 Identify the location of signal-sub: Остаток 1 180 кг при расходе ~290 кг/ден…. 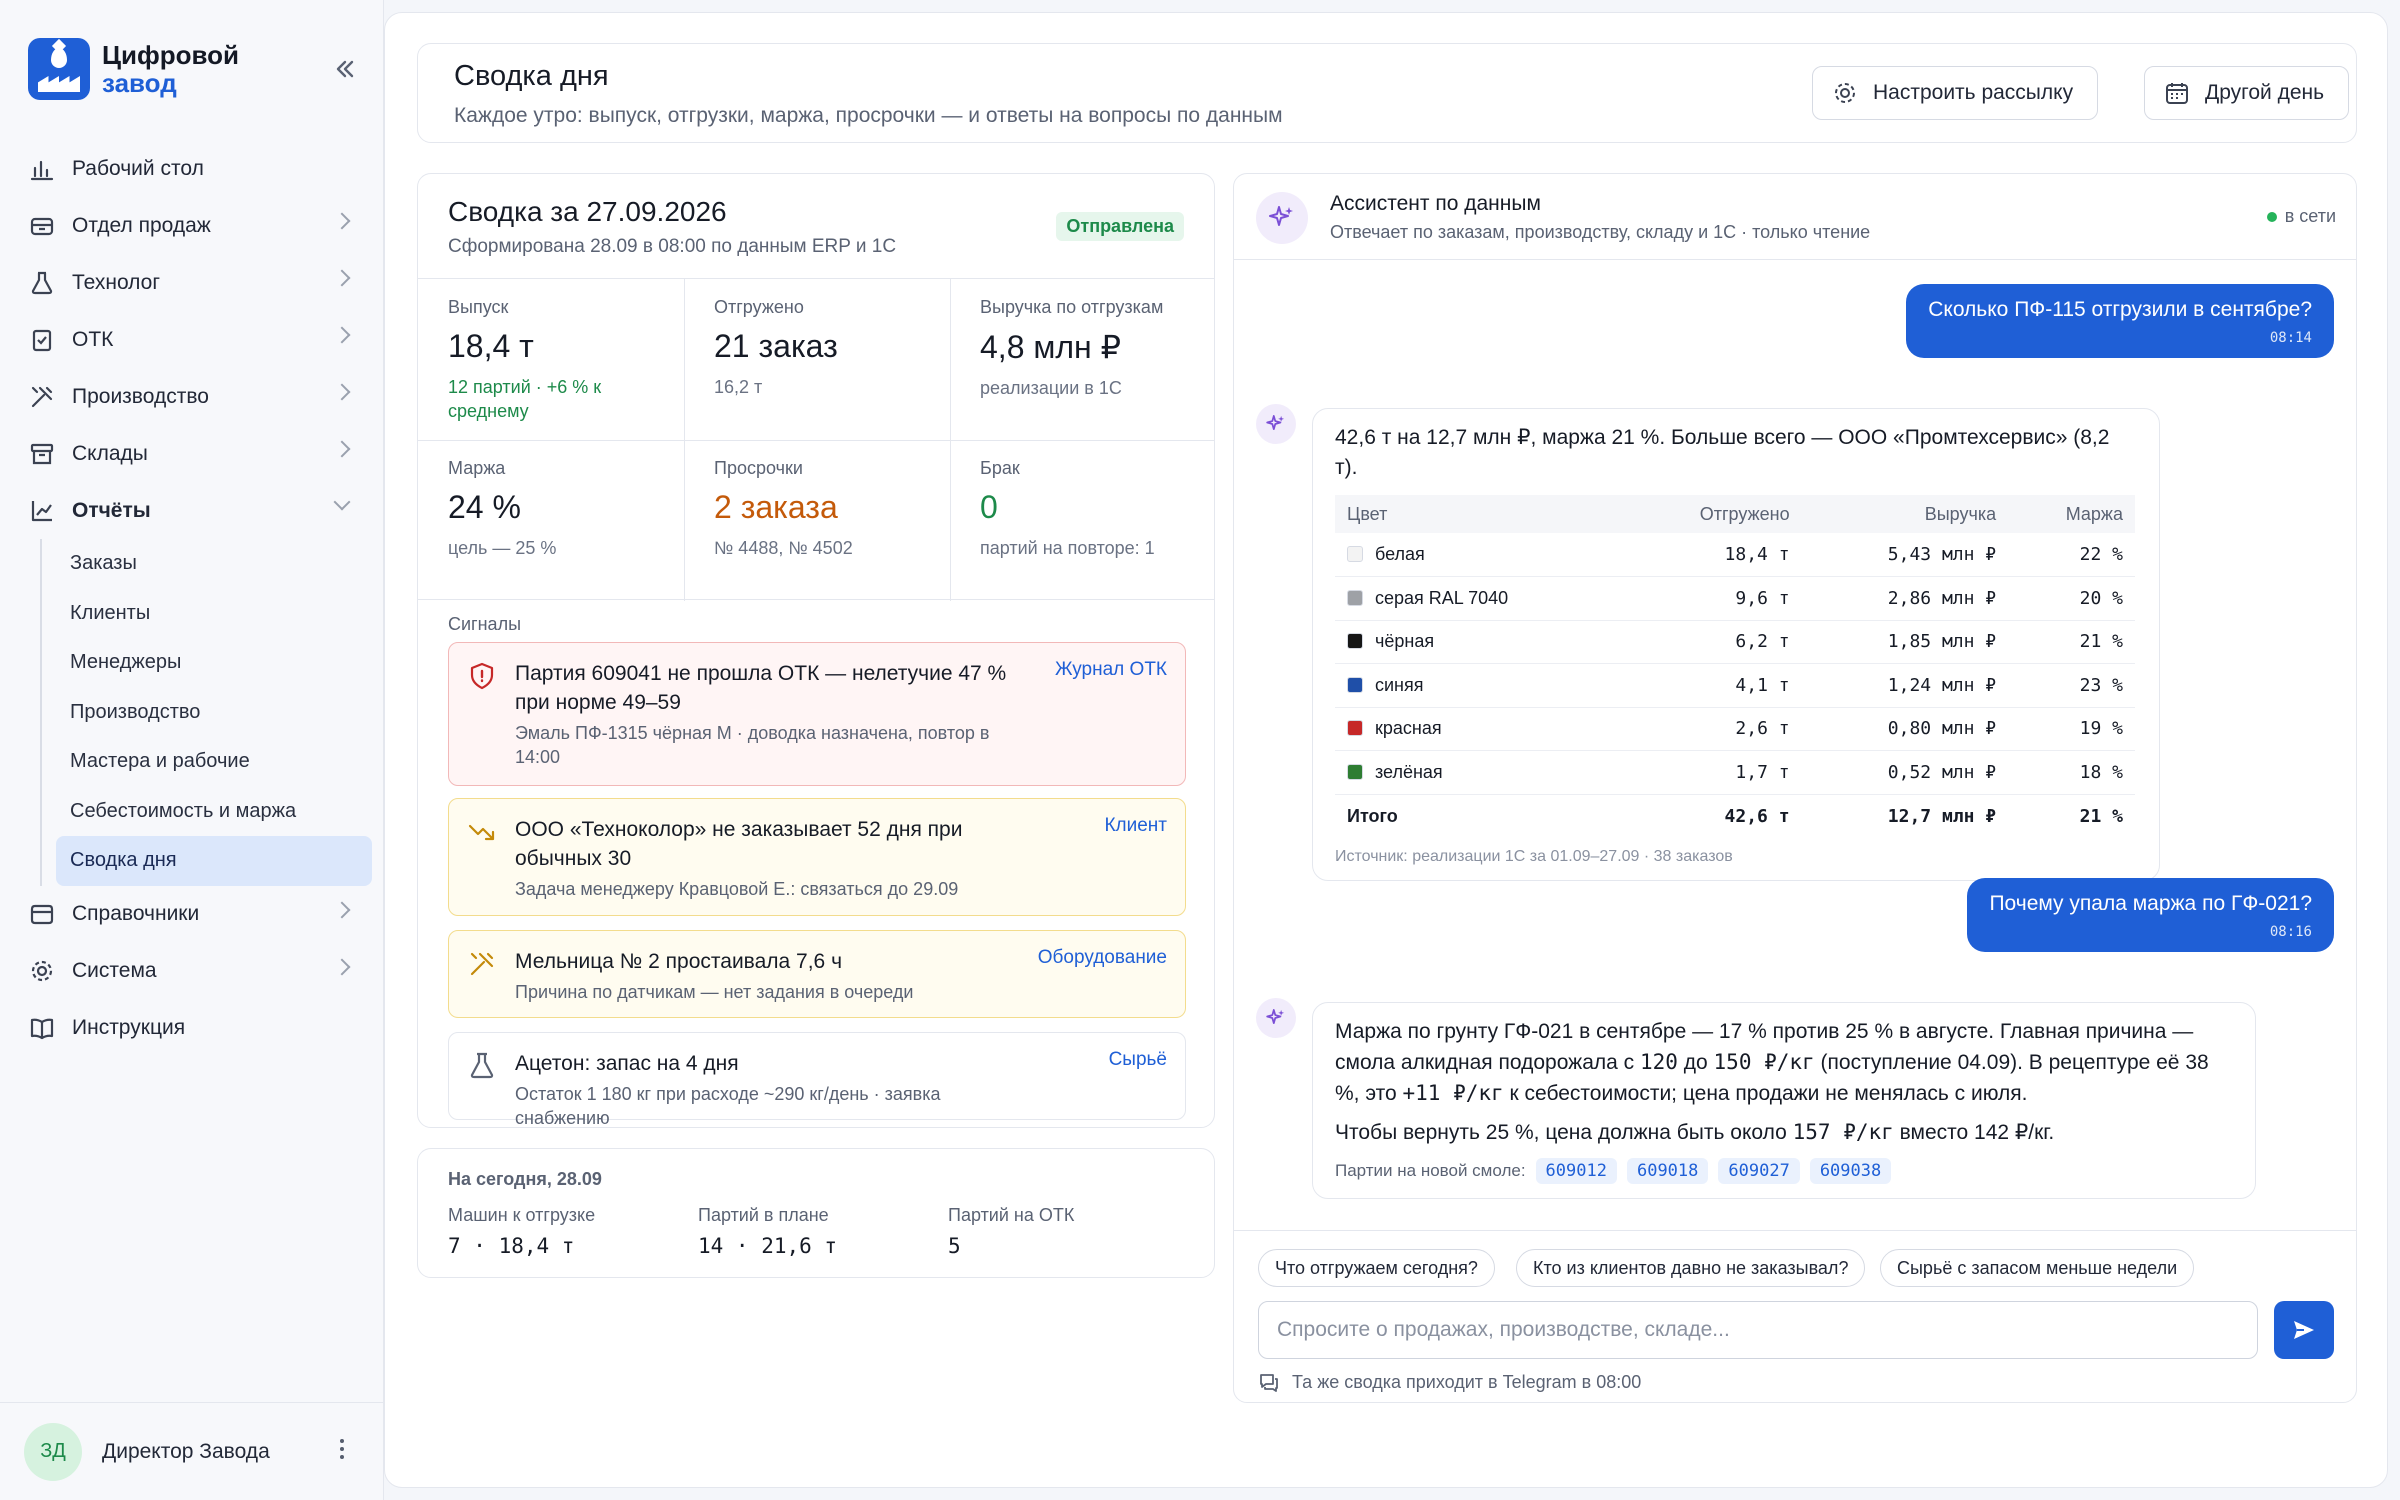
(728, 1106).